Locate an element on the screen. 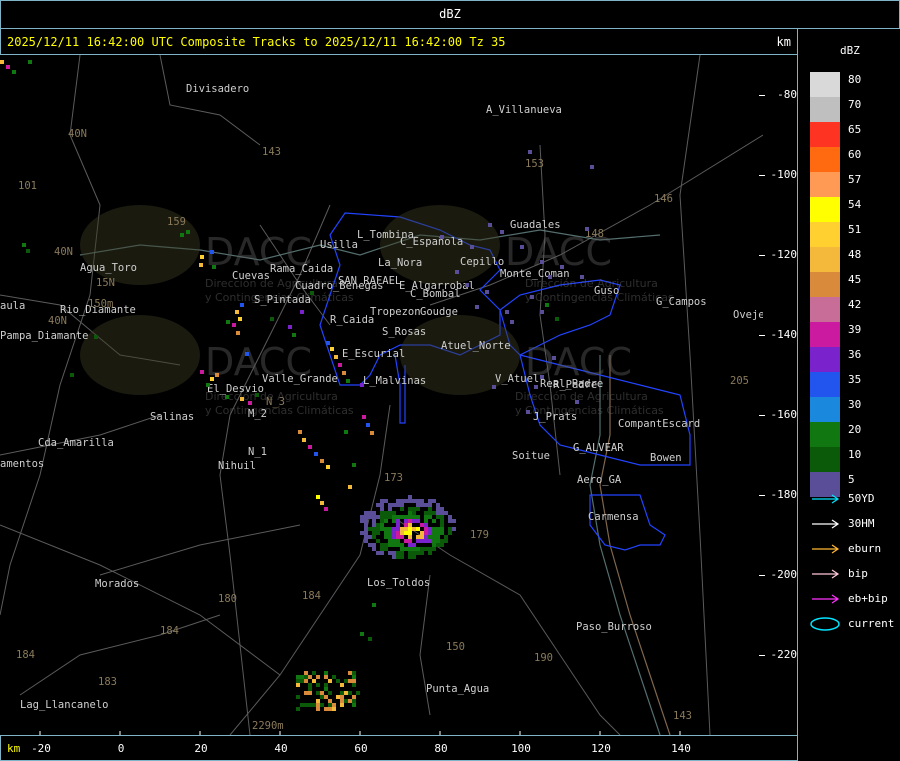  place-label: Punta_Agua is located at coordinates (457, 689).